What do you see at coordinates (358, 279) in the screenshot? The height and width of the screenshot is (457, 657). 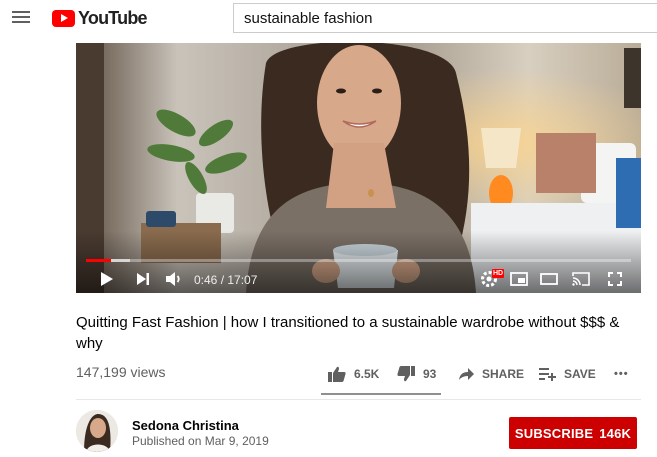 I see `player-controls: 0:46 / 17:07 HD` at bounding box center [358, 279].